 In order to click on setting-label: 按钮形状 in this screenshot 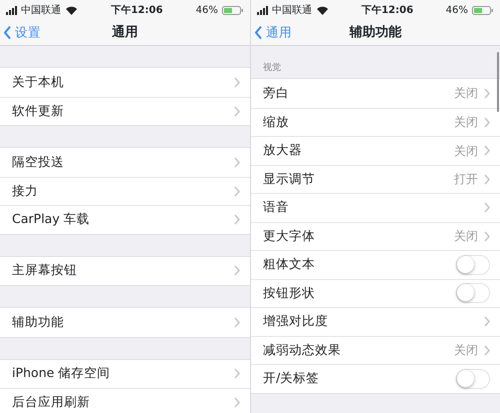, I will do `click(289, 293)`.